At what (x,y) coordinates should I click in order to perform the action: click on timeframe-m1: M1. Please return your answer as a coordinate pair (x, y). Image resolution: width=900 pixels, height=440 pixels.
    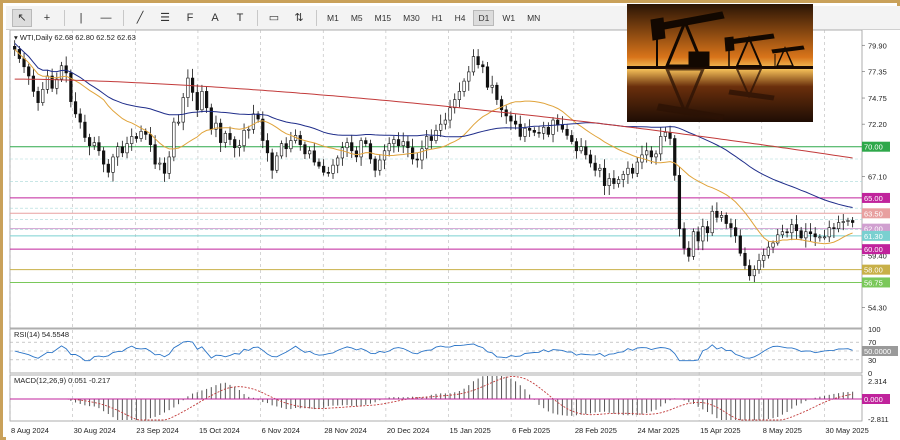
    Looking at the image, I should click on (333, 18).